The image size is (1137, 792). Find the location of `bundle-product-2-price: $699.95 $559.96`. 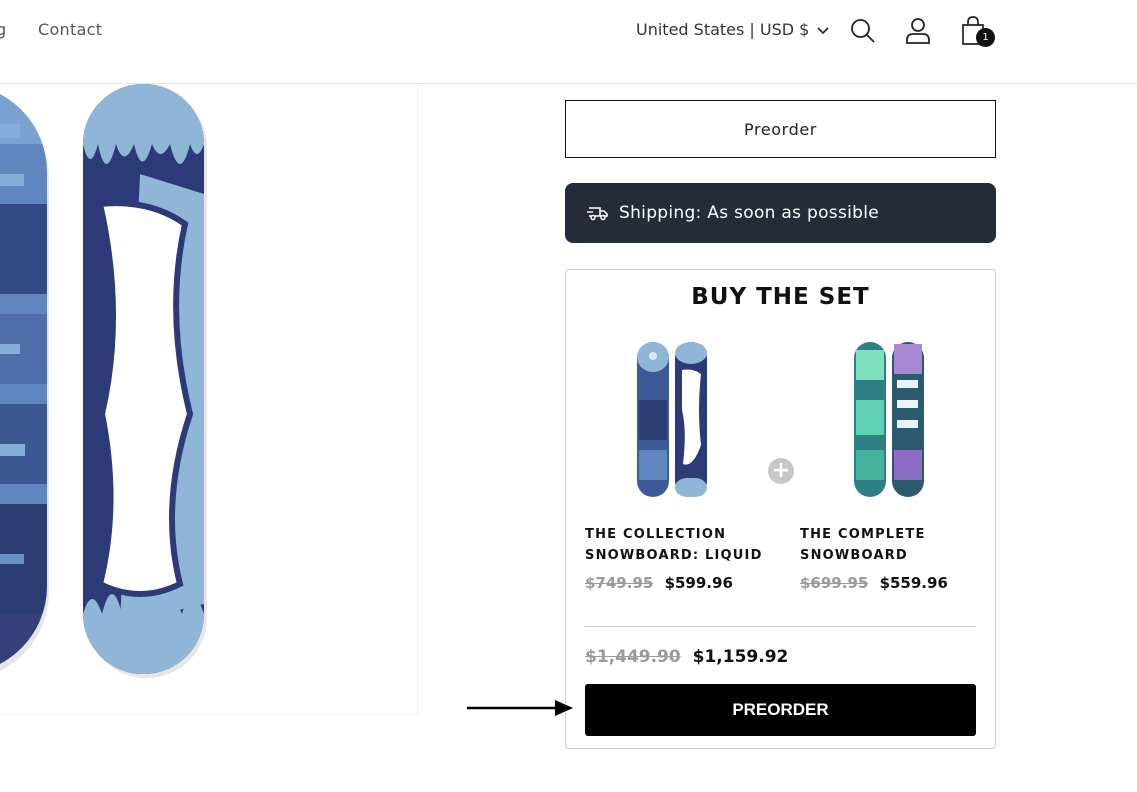

bundle-product-2-price: $699.95 $559.96 is located at coordinates (895, 583).